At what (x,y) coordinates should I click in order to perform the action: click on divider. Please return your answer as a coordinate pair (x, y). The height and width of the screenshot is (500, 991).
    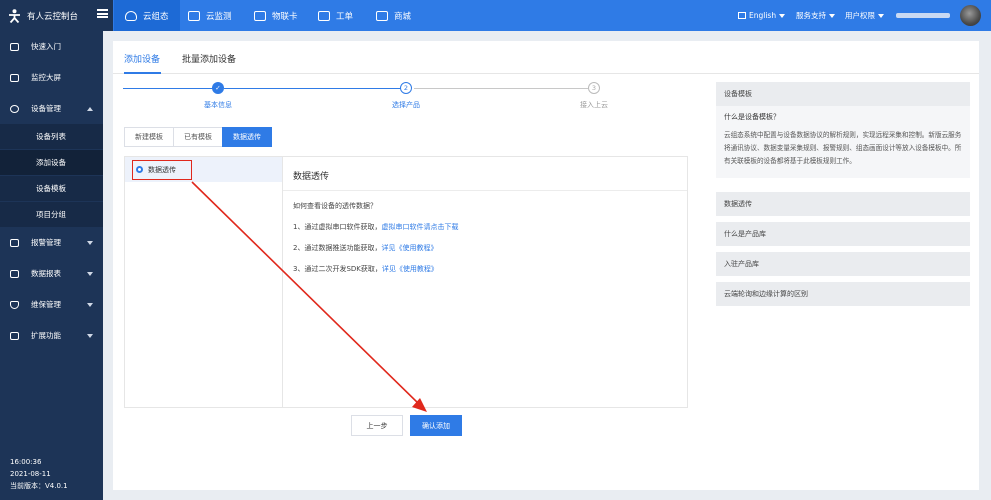
    Looking at the image, I should click on (485, 190).